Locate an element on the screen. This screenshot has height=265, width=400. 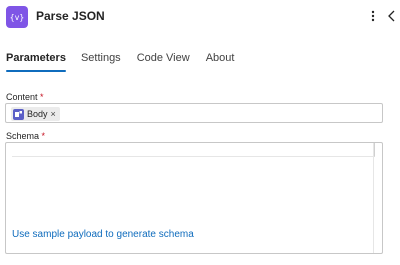
parse-json-icon: {v} is located at coordinates (17, 17).